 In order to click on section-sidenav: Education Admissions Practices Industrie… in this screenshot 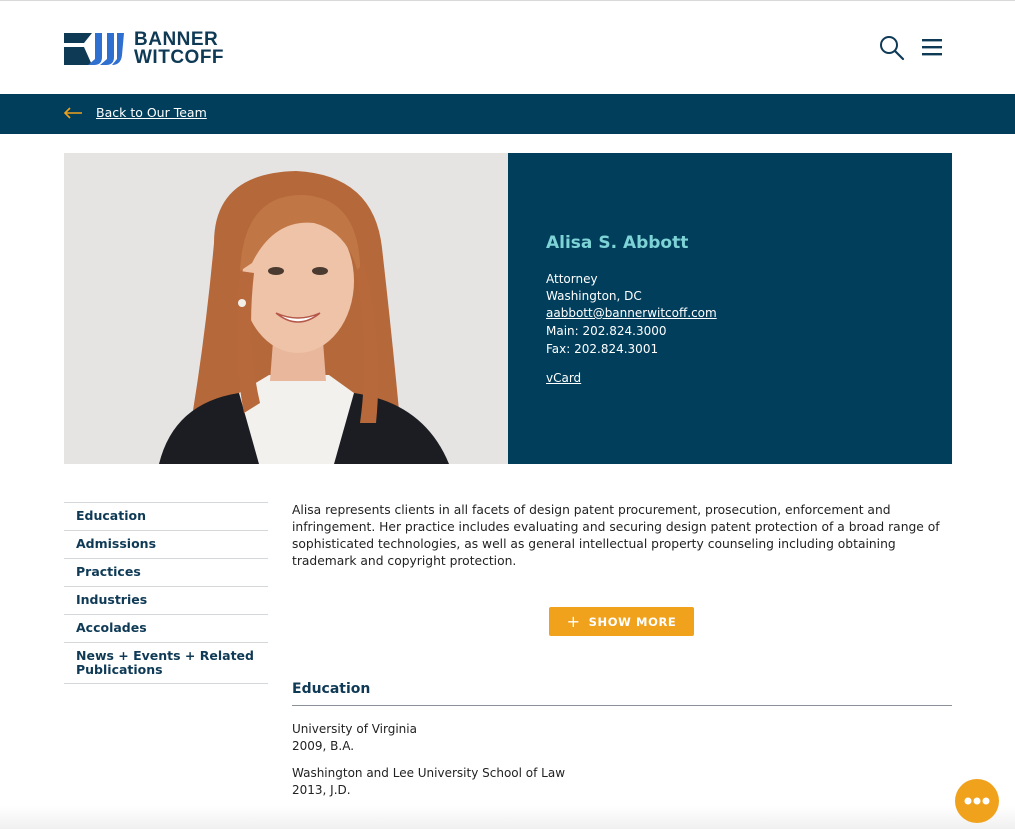, I will do `click(166, 593)`.